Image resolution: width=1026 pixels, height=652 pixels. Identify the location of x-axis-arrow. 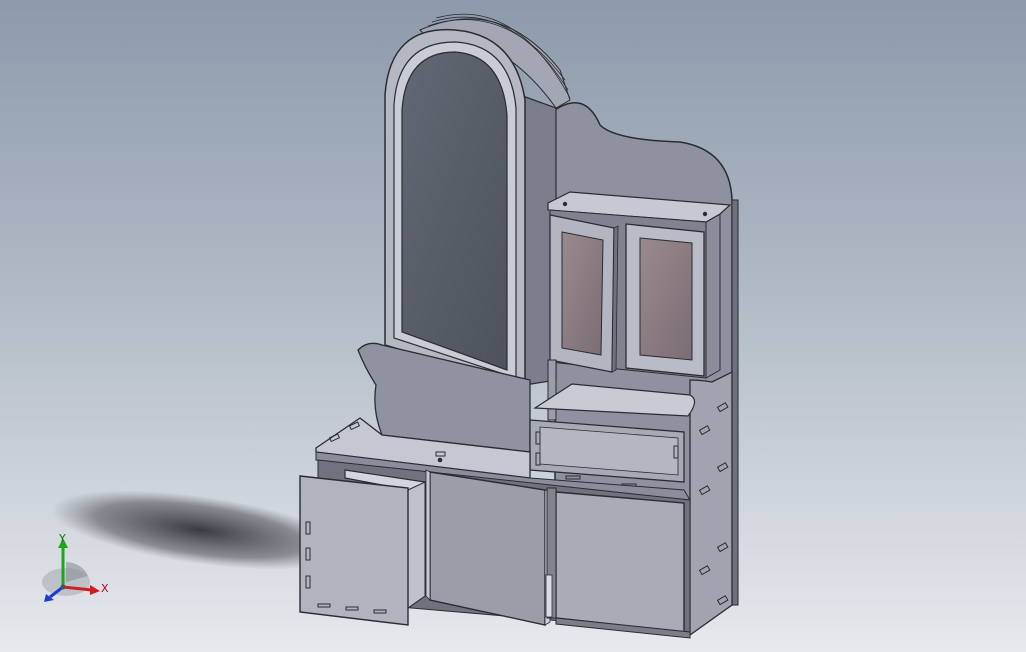
(95, 590).